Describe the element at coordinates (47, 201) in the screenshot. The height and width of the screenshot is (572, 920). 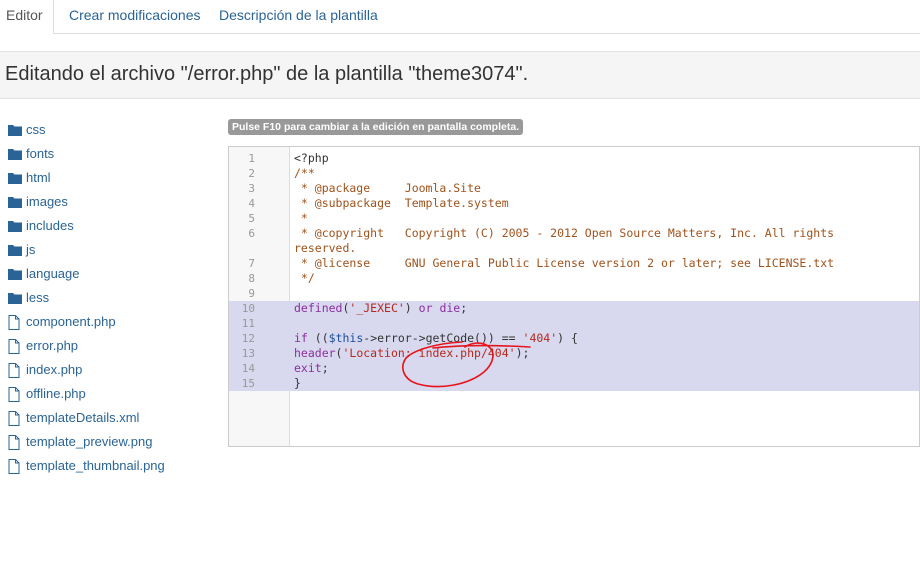
I see `folder-label: images` at that location.